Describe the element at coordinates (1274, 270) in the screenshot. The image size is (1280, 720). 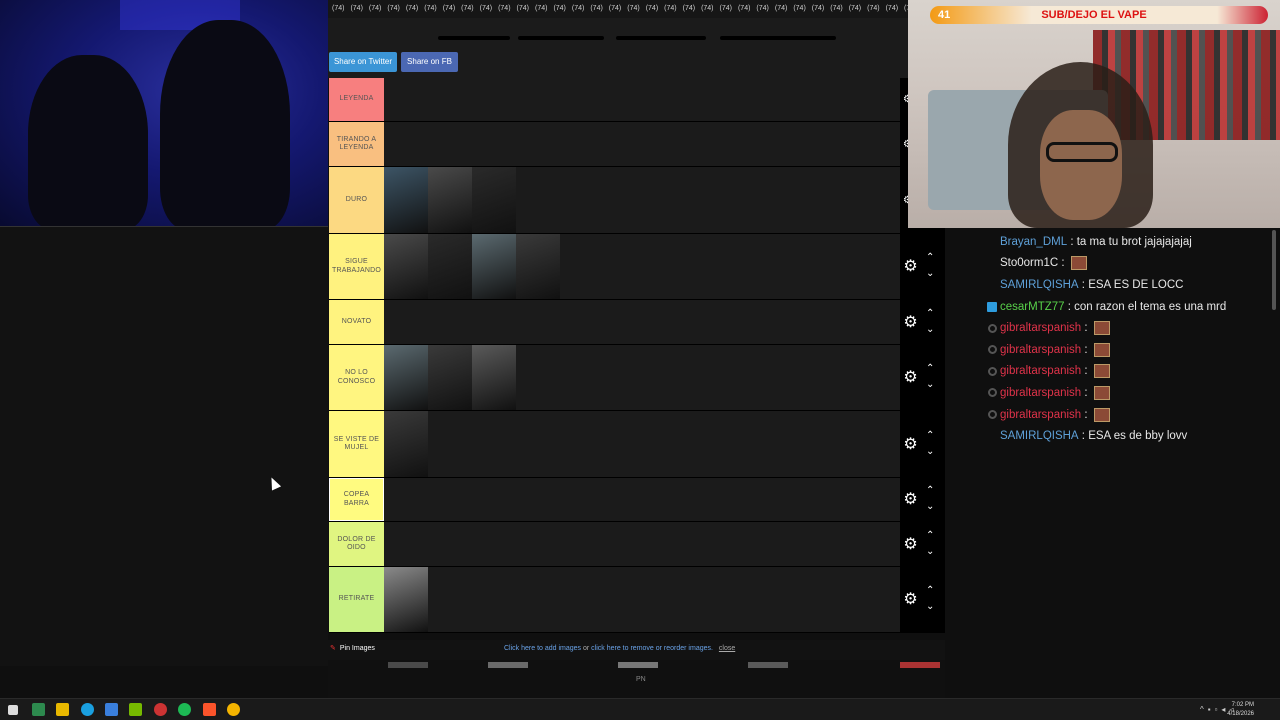
I see `chat-scrollbar` at that location.